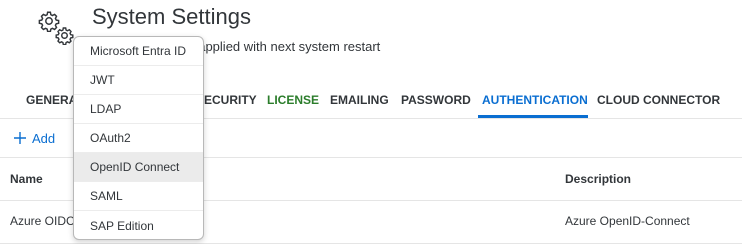  What do you see at coordinates (138, 225) in the screenshot?
I see `menu-item-sap-edition: SAP Edition` at bounding box center [138, 225].